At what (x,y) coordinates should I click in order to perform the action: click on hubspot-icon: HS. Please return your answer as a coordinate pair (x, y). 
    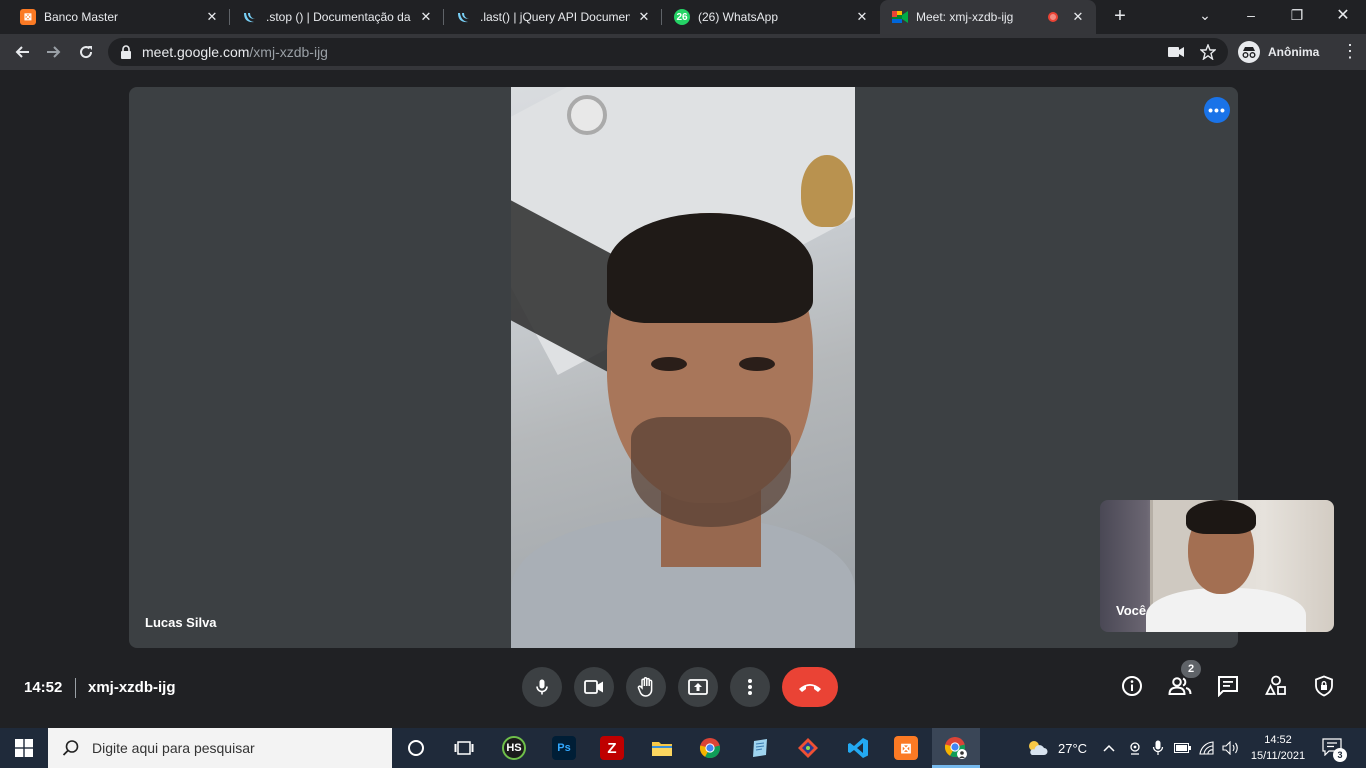
    Looking at the image, I should click on (514, 748).